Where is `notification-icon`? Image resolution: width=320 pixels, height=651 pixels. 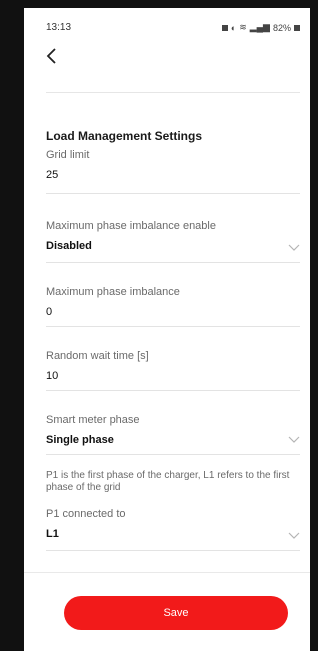
notification-icon is located at coordinates (224, 27).